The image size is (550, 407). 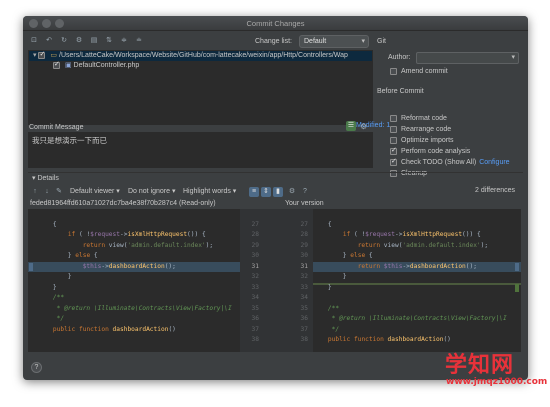 I want to click on file-name: DefaultController.php, so click(x=106, y=65).